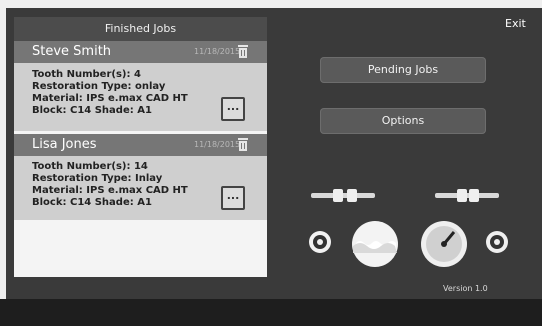 Image resolution: width=542 pixels, height=326 pixels. Describe the element at coordinates (271, 312) in the screenshot. I see `bottom-bar` at that location.